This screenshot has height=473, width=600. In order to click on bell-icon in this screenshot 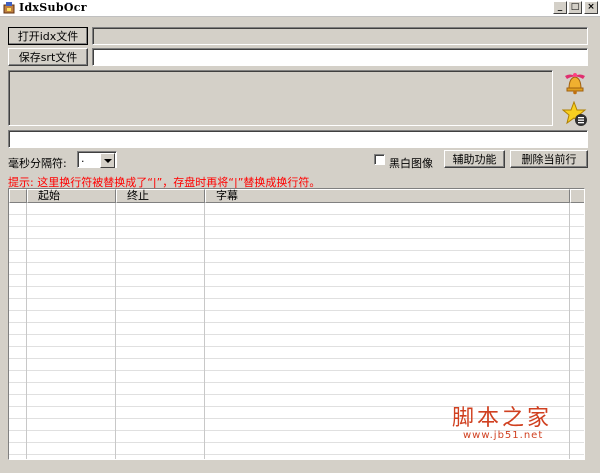, I will do `click(575, 83)`.